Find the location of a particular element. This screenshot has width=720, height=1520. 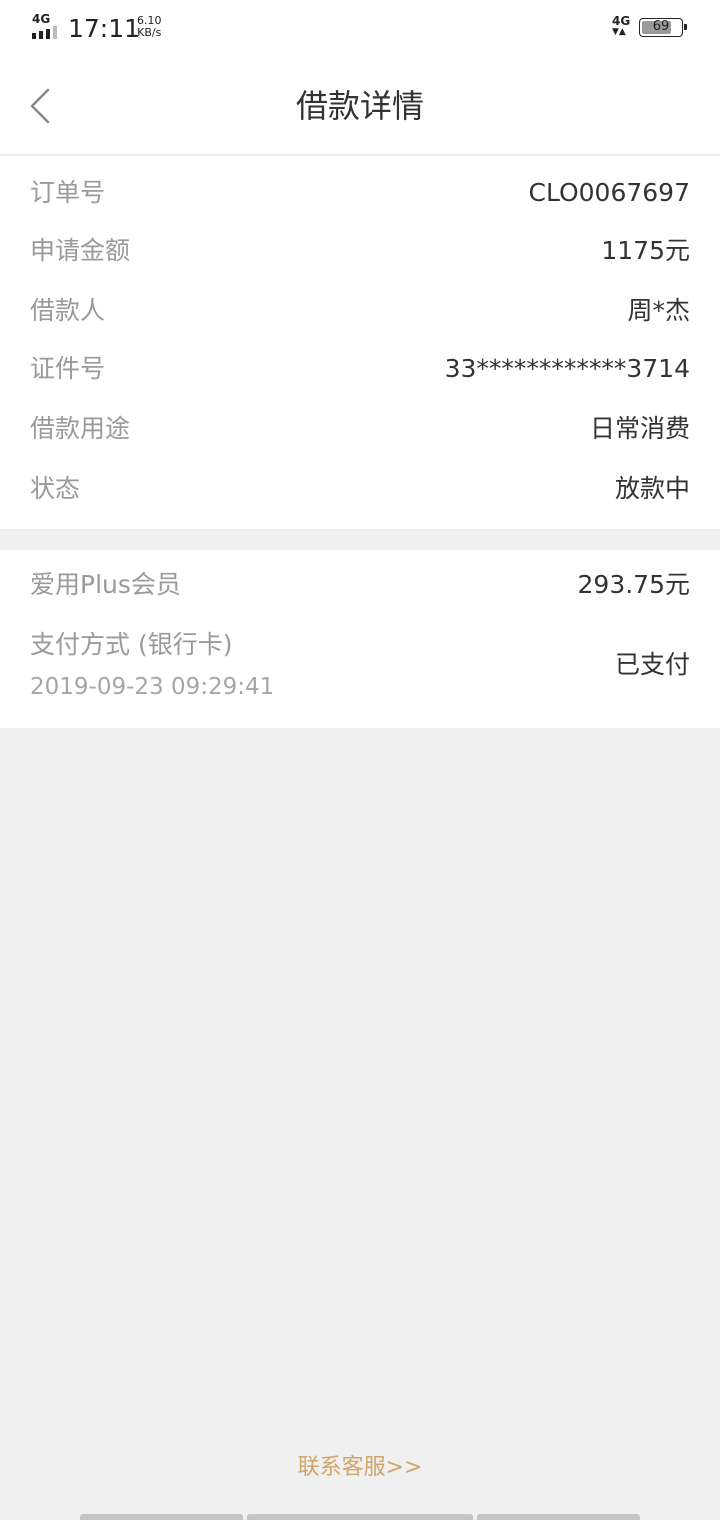

battery-level: 69 is located at coordinates (661, 26).